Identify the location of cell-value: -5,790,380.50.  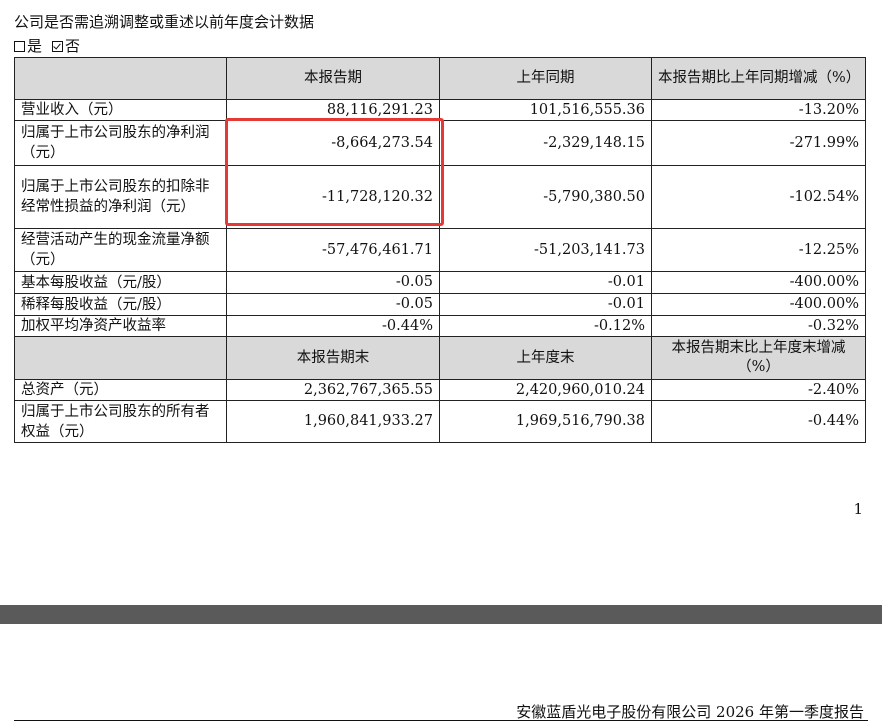
(545, 197).